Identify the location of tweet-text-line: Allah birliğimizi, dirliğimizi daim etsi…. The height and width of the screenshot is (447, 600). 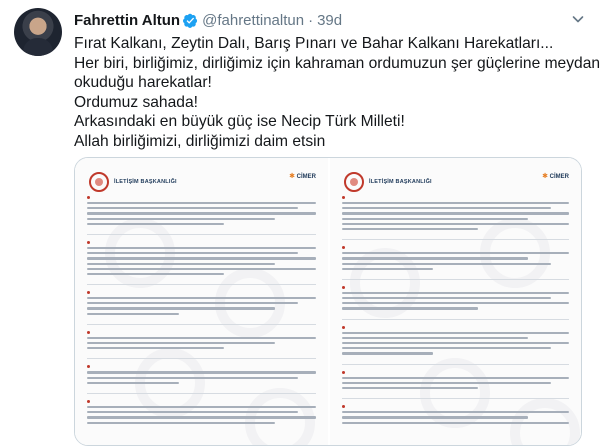
(200, 141).